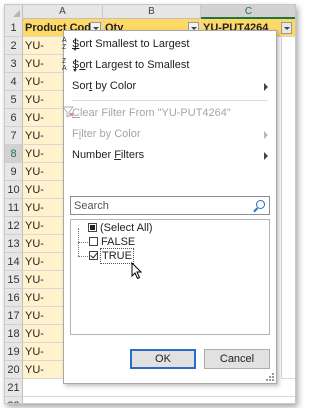 The width and height of the screenshot is (320, 408). What do you see at coordinates (14, 154) in the screenshot?
I see `row-header: 8` at bounding box center [14, 154].